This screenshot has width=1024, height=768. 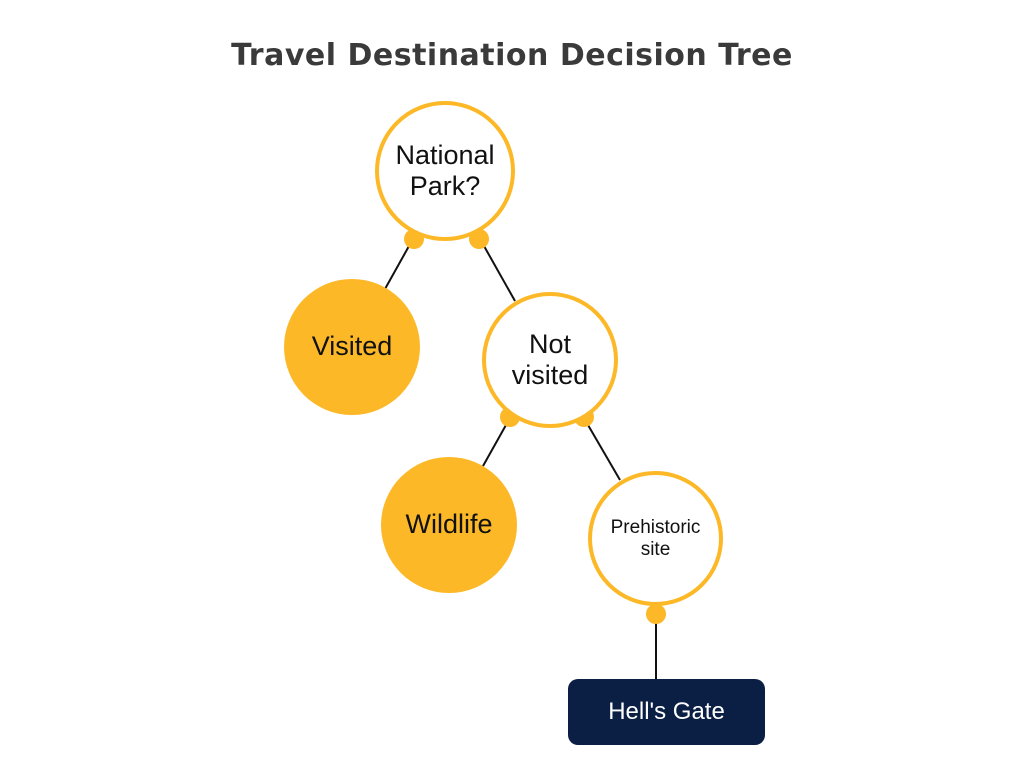 I want to click on node-label: Wildlife, so click(x=449, y=524).